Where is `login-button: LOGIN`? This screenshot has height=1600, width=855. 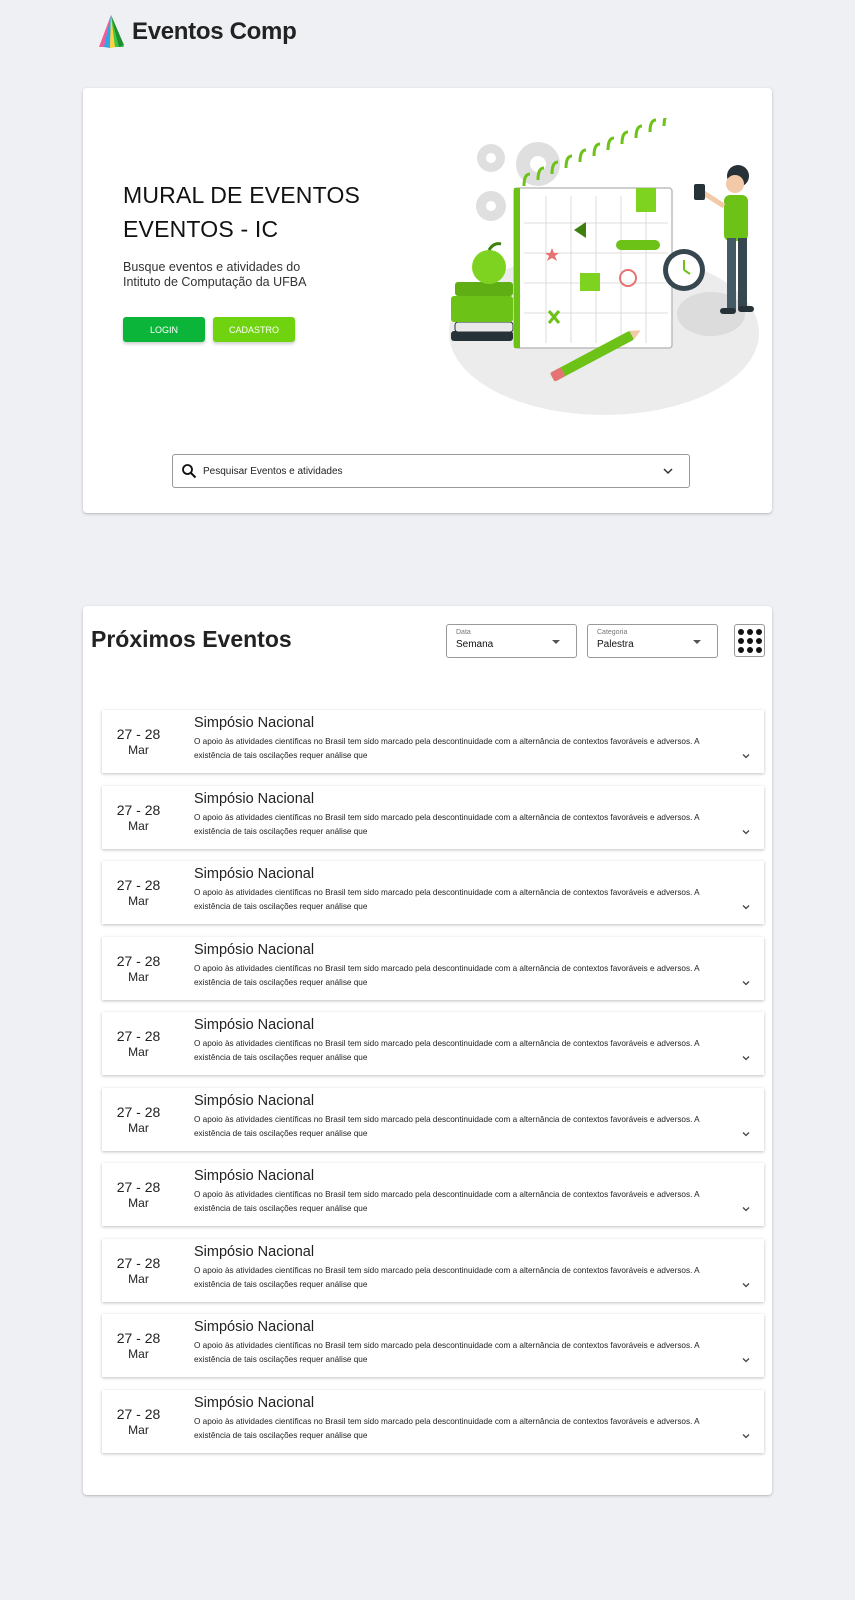 login-button: LOGIN is located at coordinates (164, 329).